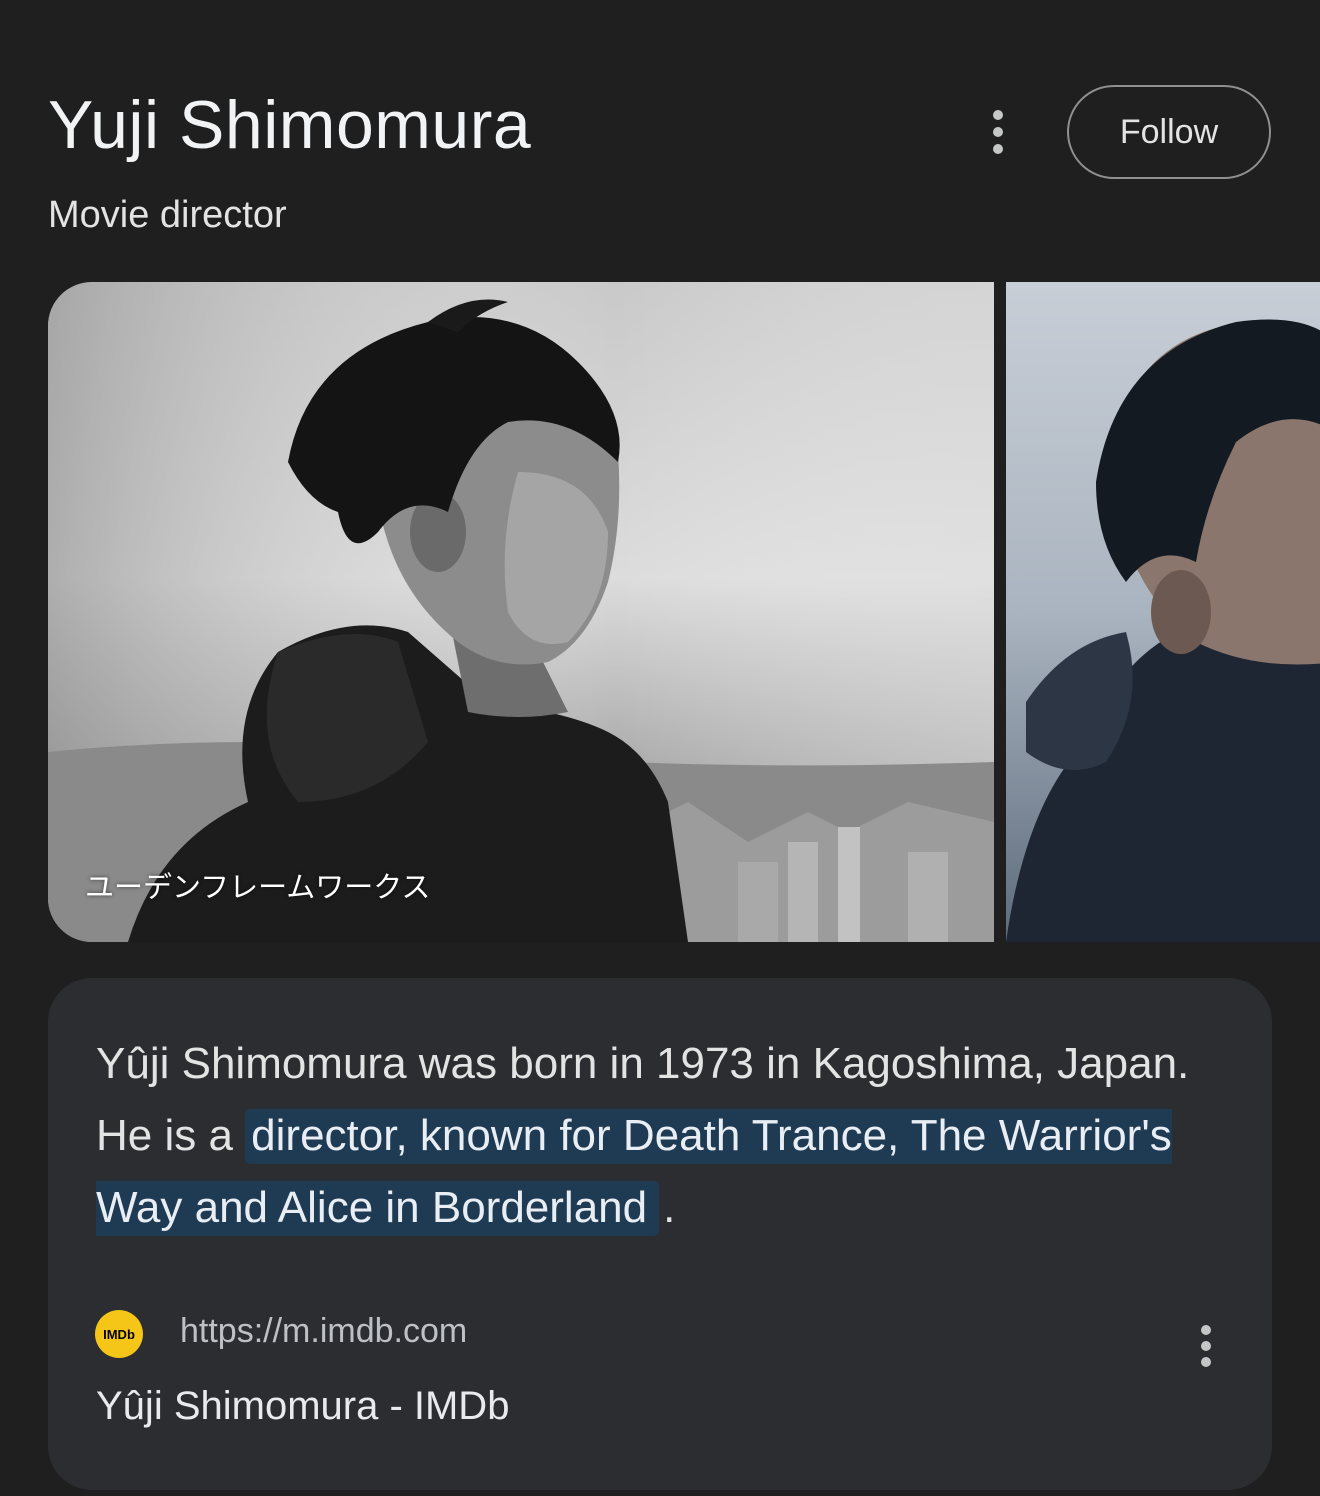 This screenshot has height=1496, width=1320. I want to click on portrait-photo-color, so click(1163, 612).